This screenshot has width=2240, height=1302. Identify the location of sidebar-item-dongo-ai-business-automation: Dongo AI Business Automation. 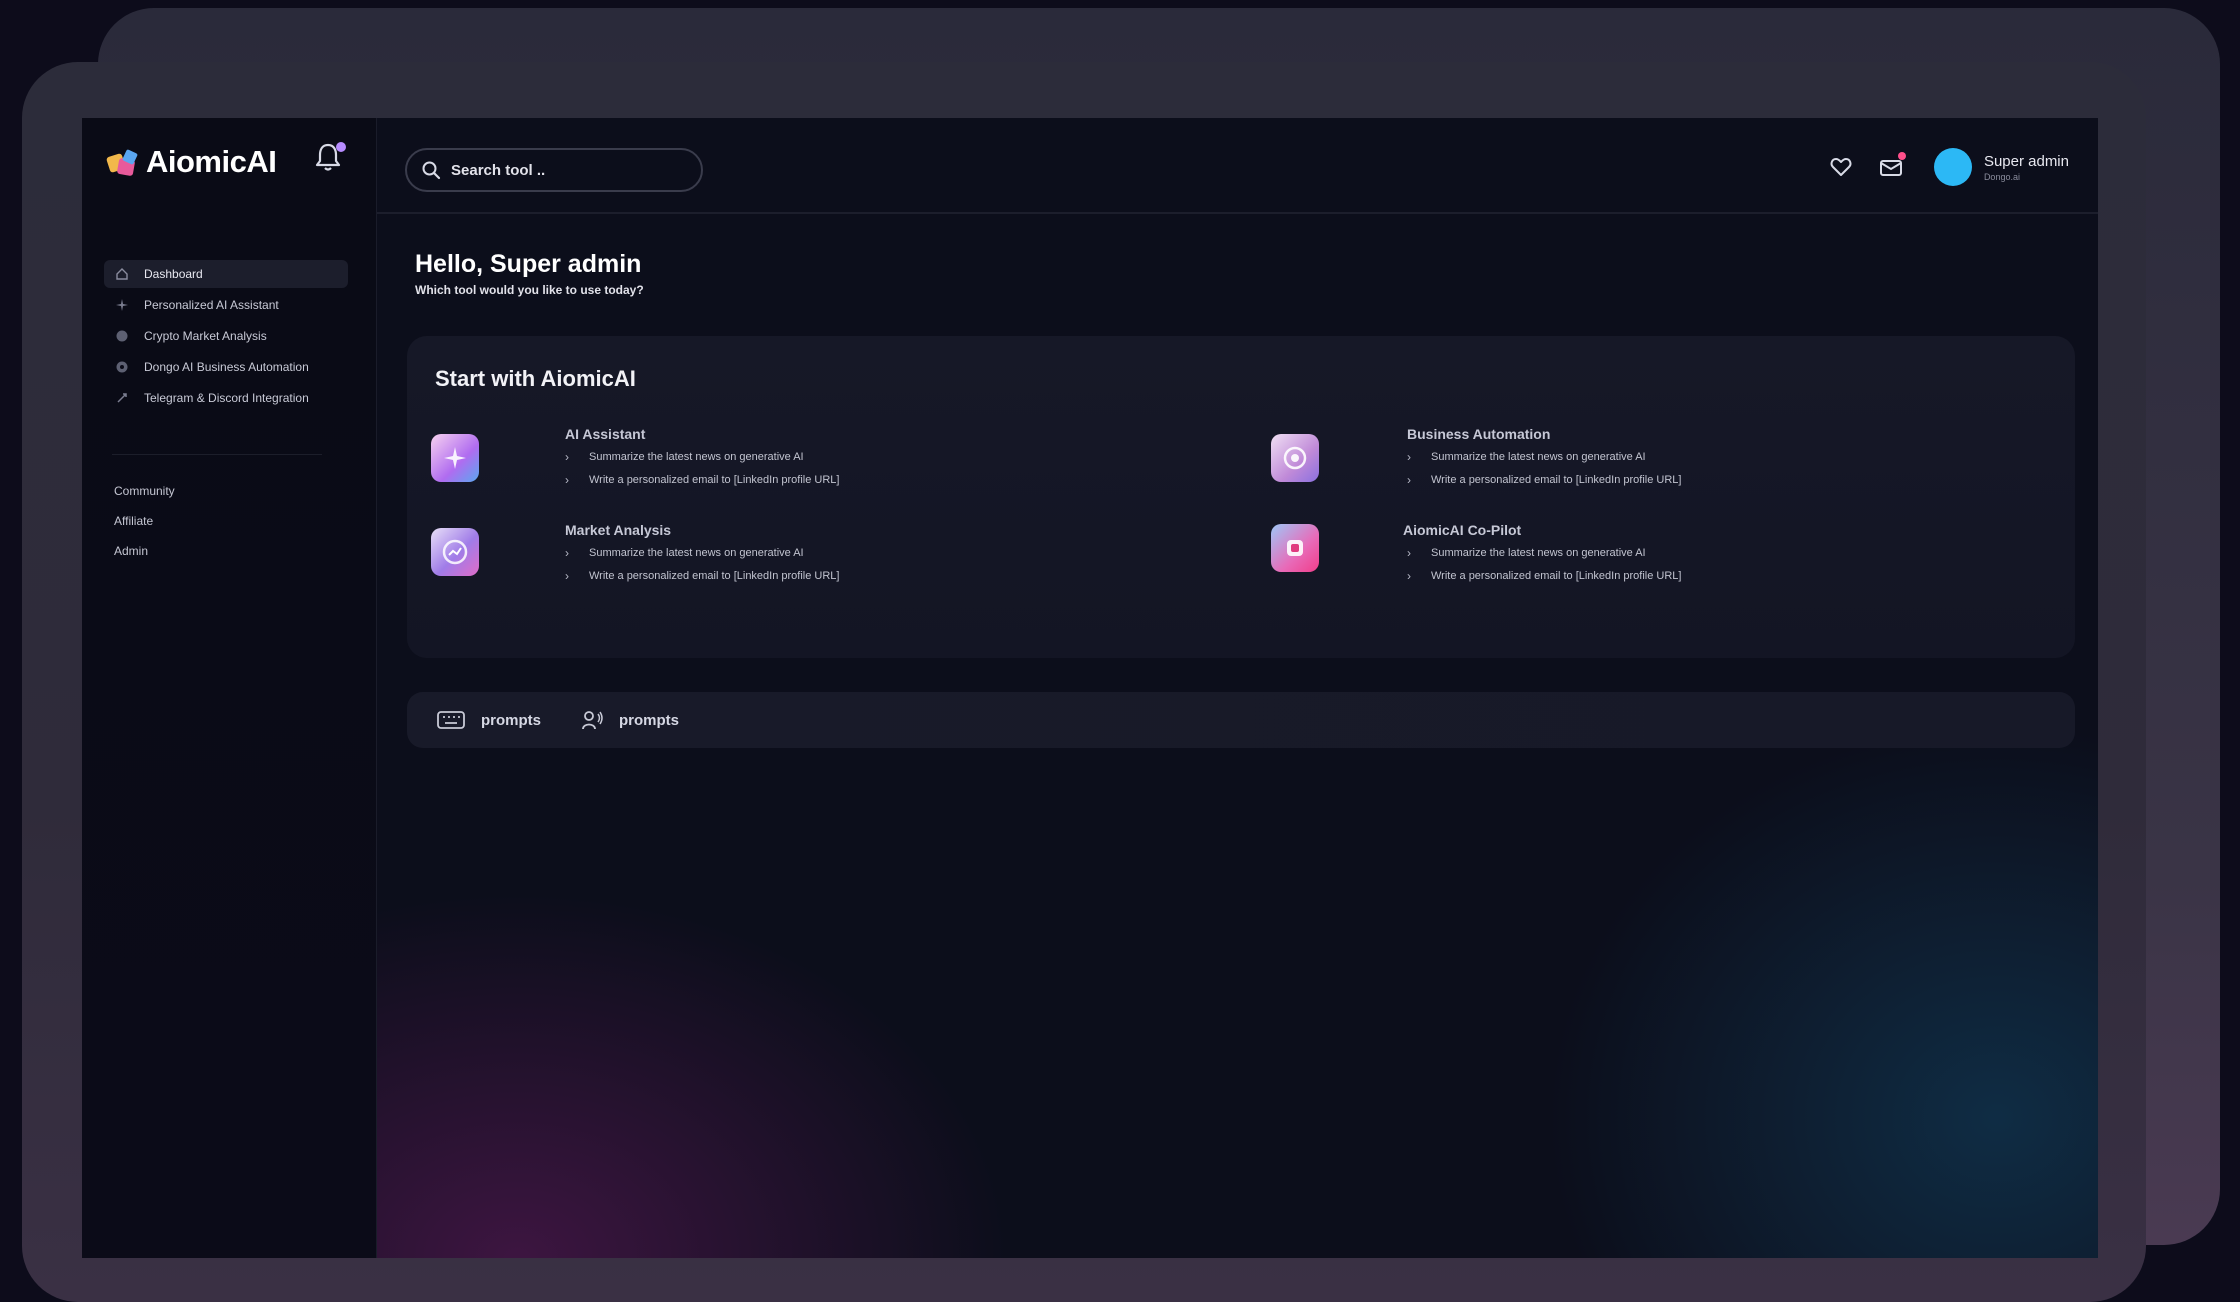
(226, 367).